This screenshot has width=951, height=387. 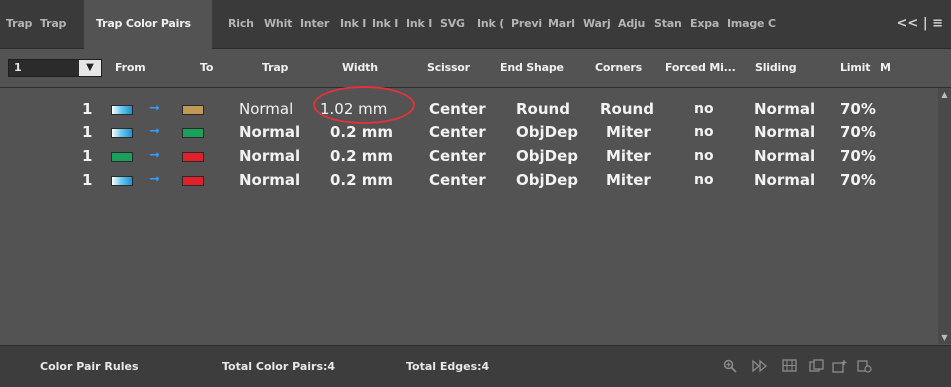 What do you see at coordinates (55, 68) in the screenshot?
I see `index-dropdown: 1 ▼` at bounding box center [55, 68].